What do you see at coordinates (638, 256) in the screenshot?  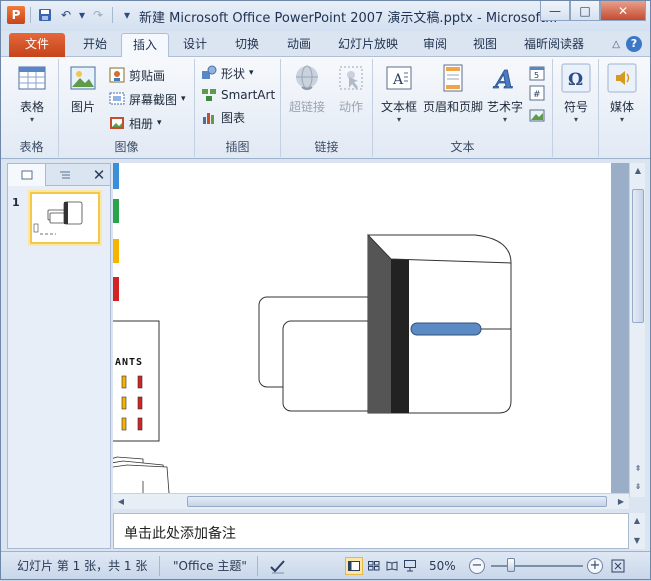 I see `vertical-scroll-thumb` at bounding box center [638, 256].